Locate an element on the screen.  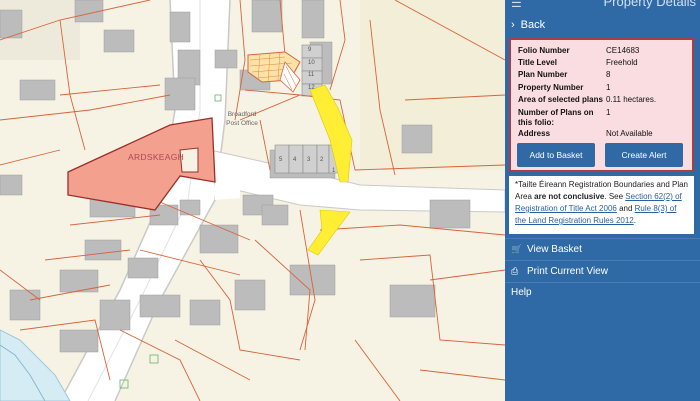
house-number-9: 9 is located at coordinates (310, 50).